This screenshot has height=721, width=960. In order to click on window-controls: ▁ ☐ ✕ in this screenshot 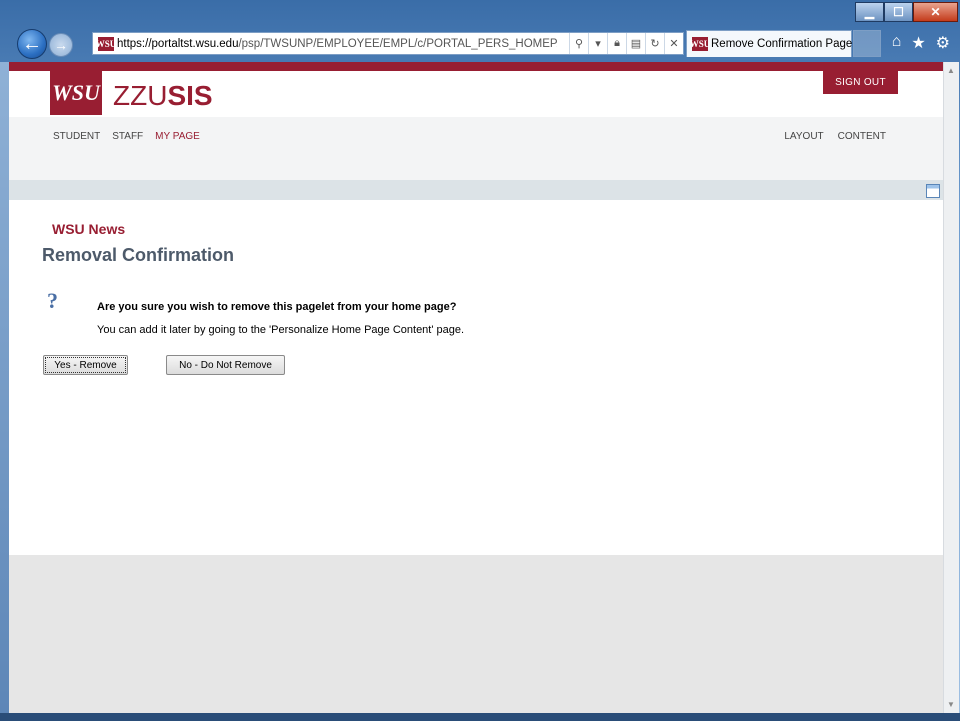, I will do `click(906, 12)`.